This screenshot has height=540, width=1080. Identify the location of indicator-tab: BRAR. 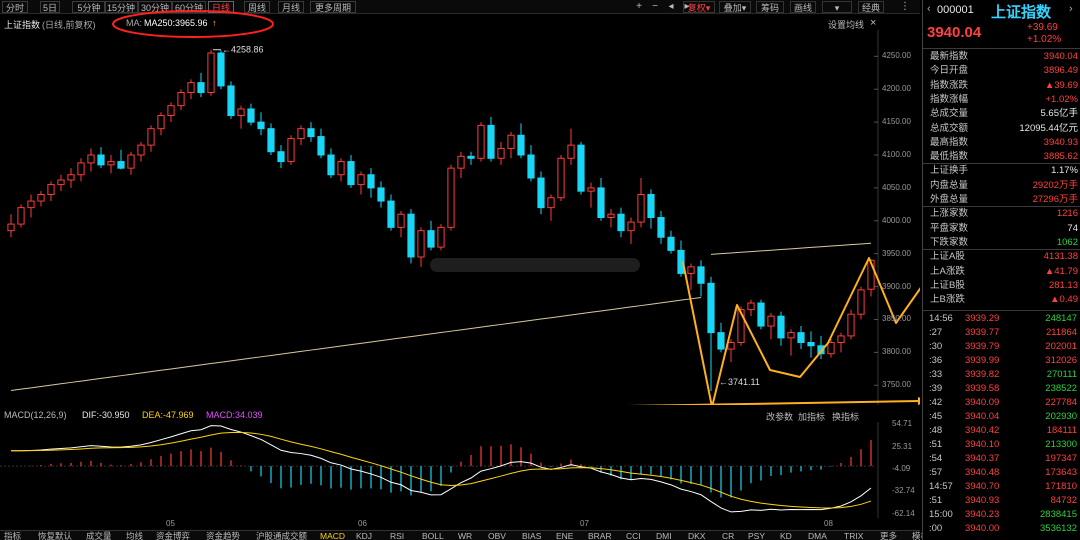
(600, 535).